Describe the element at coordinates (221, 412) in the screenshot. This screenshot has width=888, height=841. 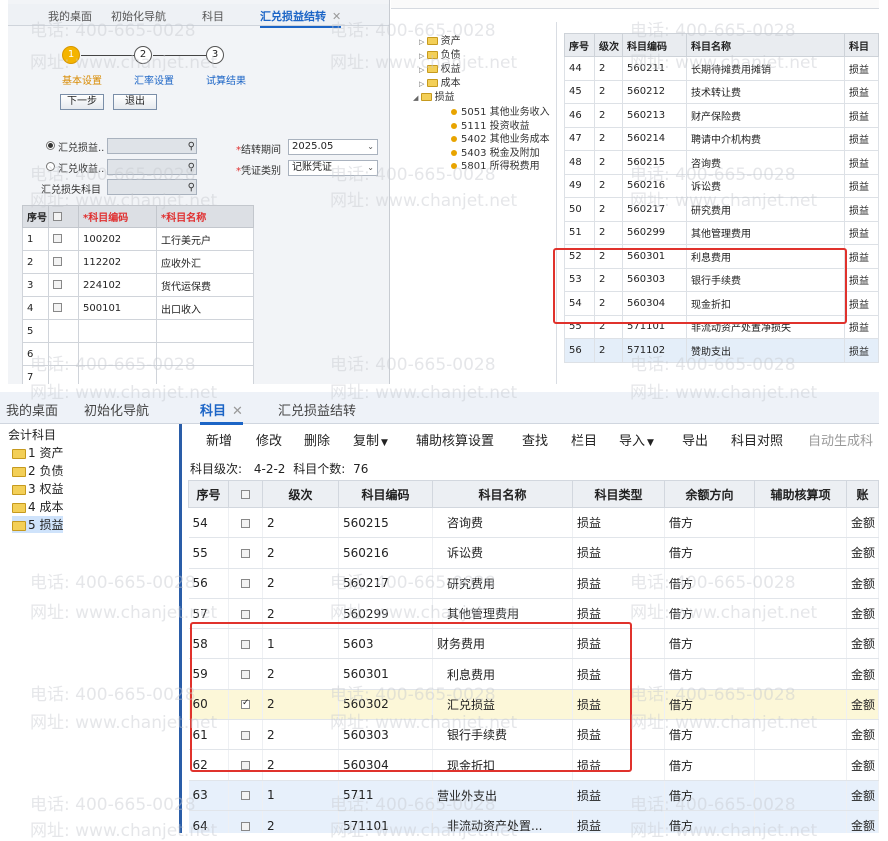
I see `tab-subjects: 科目 ✕` at that location.